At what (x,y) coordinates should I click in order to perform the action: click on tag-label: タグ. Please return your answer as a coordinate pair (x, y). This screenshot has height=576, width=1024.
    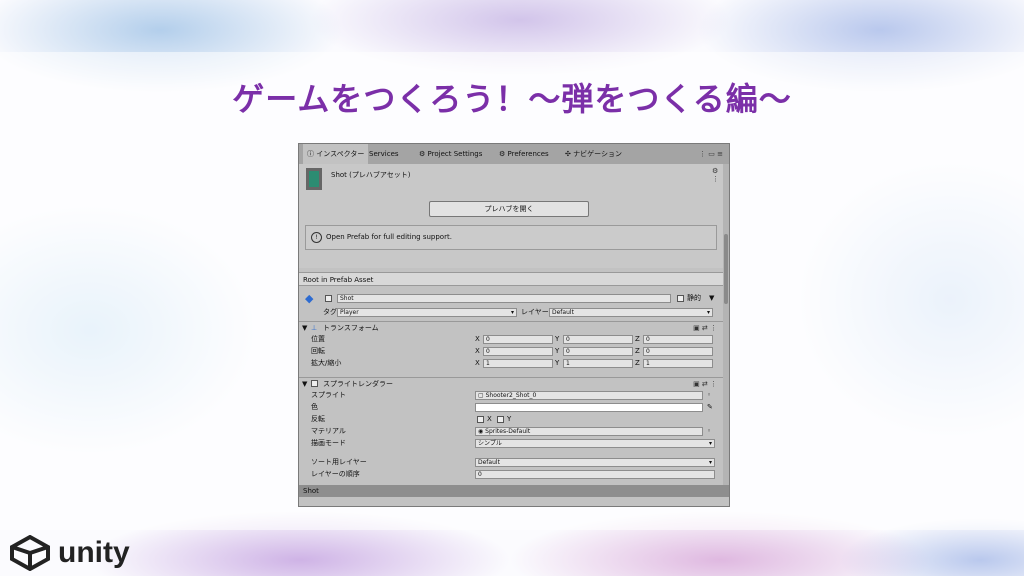
    Looking at the image, I should click on (330, 312).